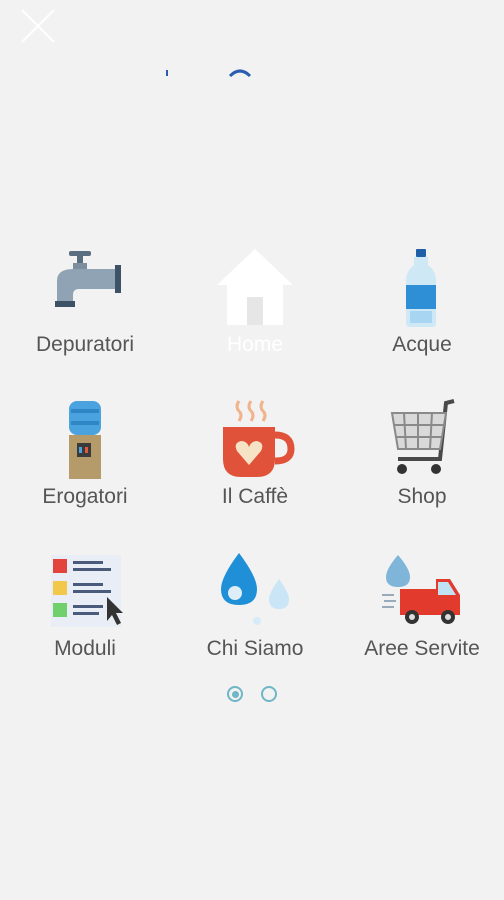 The width and height of the screenshot is (504, 900). What do you see at coordinates (85, 439) in the screenshot?
I see `water-cooler-icon` at bounding box center [85, 439].